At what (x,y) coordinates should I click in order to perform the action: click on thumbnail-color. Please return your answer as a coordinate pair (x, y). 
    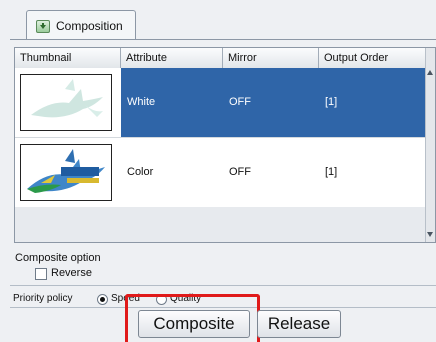
    Looking at the image, I should click on (66, 172).